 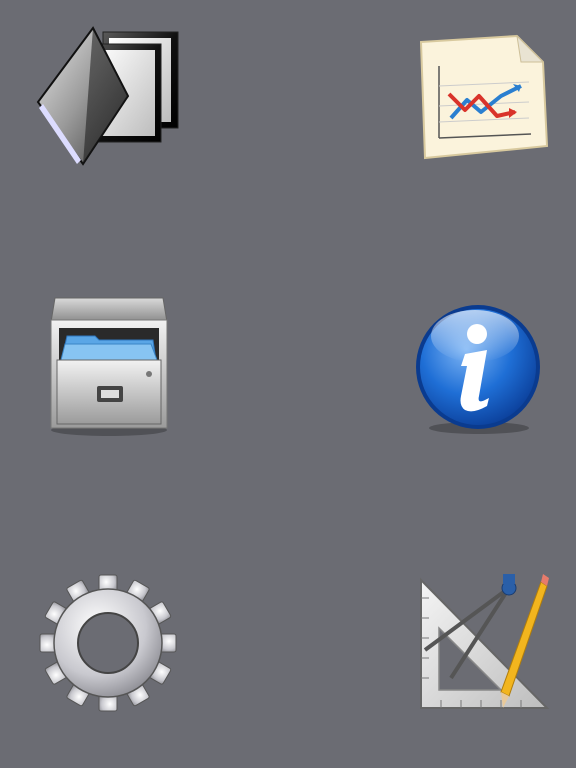 What do you see at coordinates (480, 643) in the screenshot?
I see `drafting-tools-icon` at bounding box center [480, 643].